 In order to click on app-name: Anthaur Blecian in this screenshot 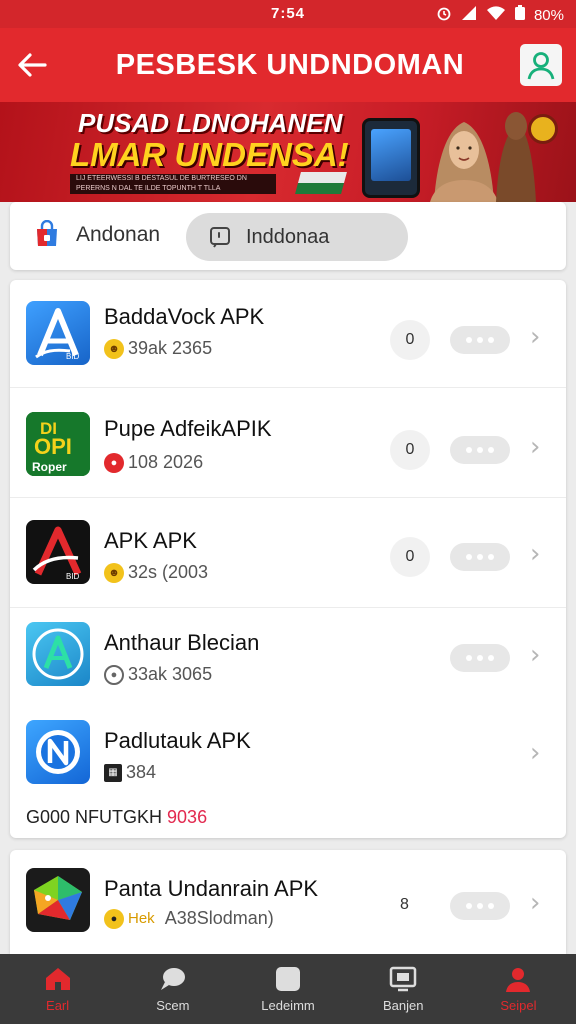, I will do `click(182, 642)`.